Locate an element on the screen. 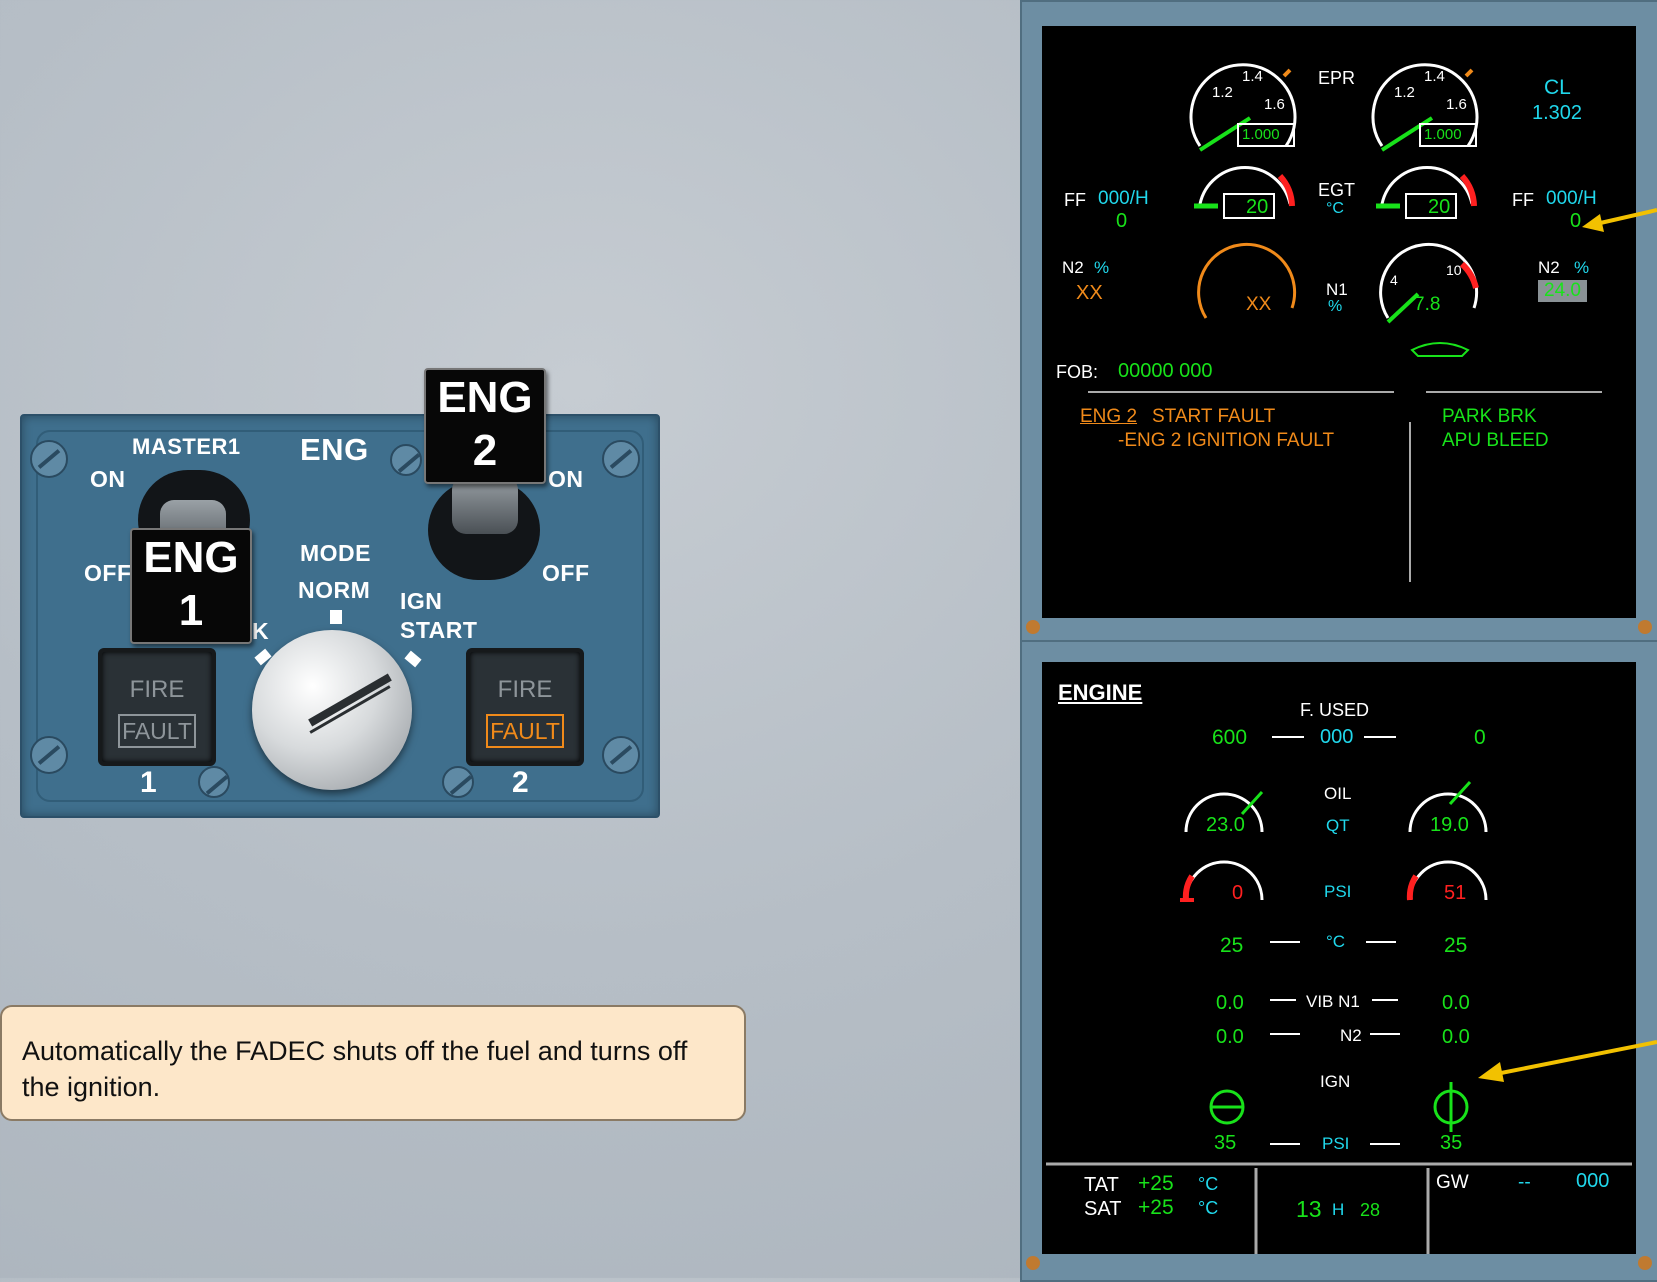 This screenshot has width=1657, height=1282. fob-label: FOB: is located at coordinates (1077, 372).